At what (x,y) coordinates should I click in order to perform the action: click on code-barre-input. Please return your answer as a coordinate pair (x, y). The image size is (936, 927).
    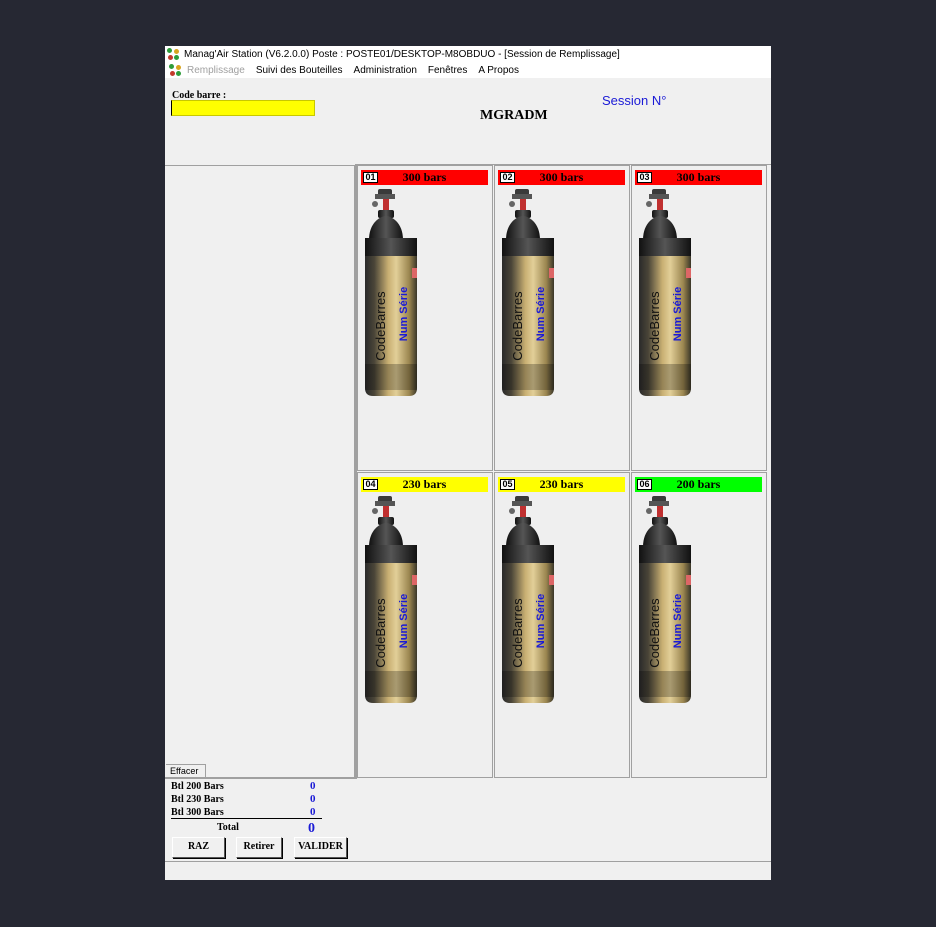
    Looking at the image, I should click on (243, 108).